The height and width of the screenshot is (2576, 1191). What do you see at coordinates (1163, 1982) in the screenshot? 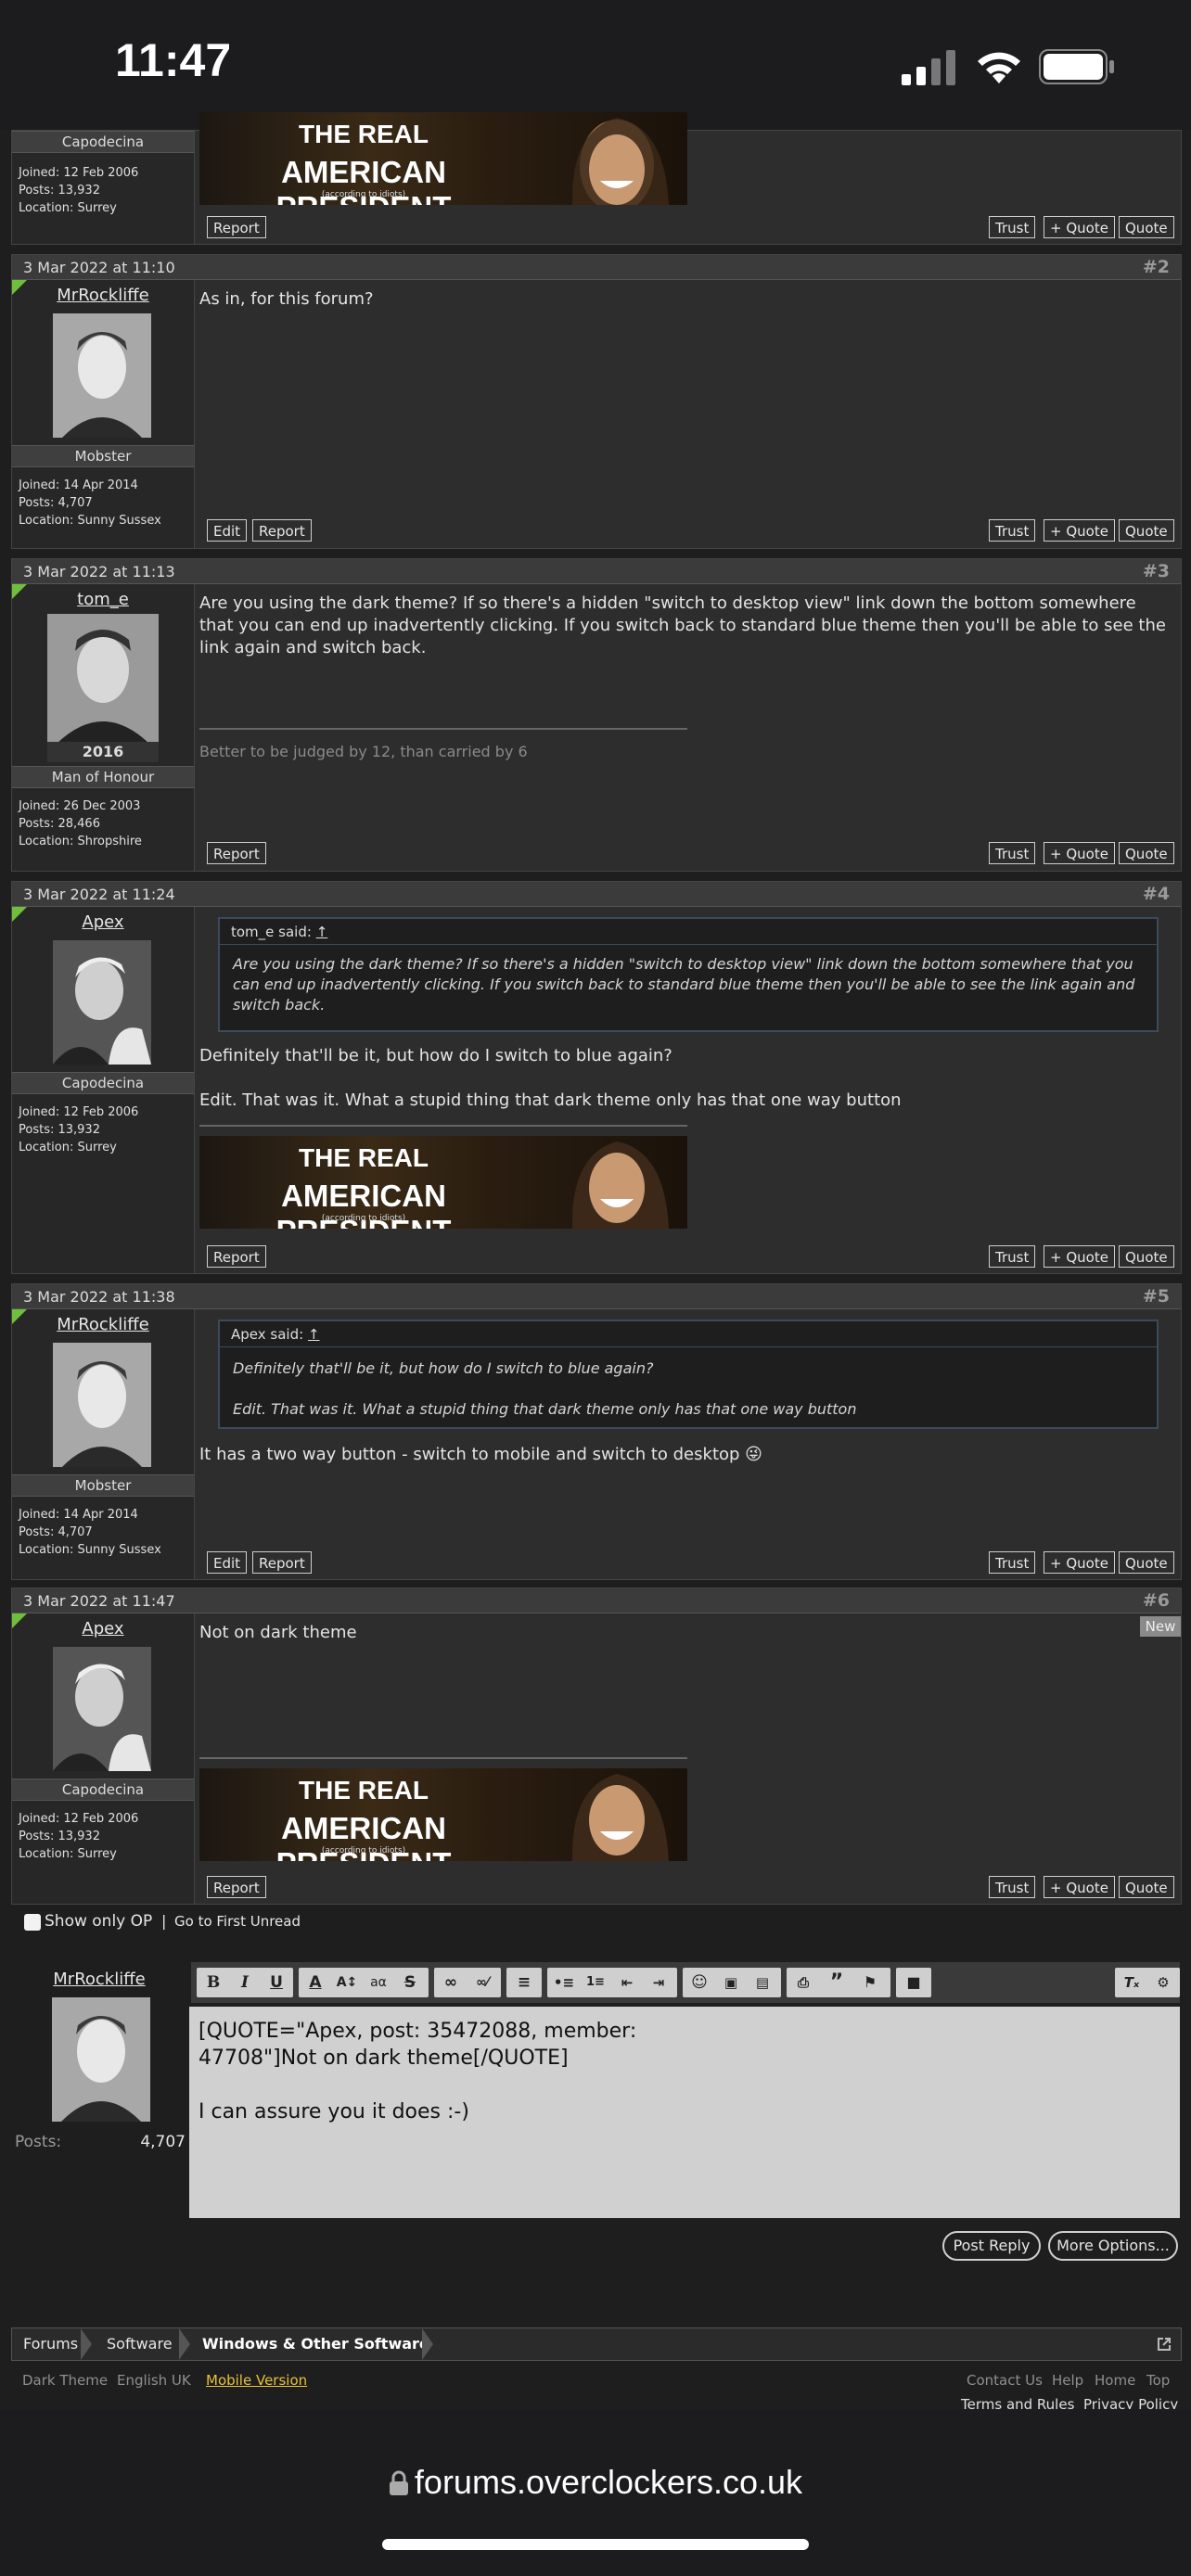
I see `toggle-bbcode-icon: ⚙` at bounding box center [1163, 1982].